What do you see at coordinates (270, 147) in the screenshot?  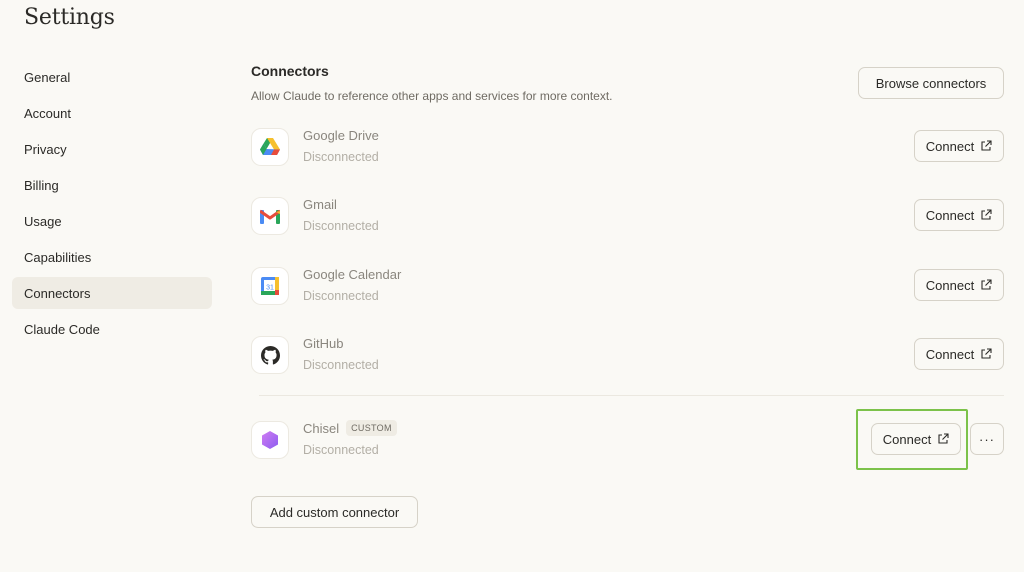 I see `google-drive-icon` at bounding box center [270, 147].